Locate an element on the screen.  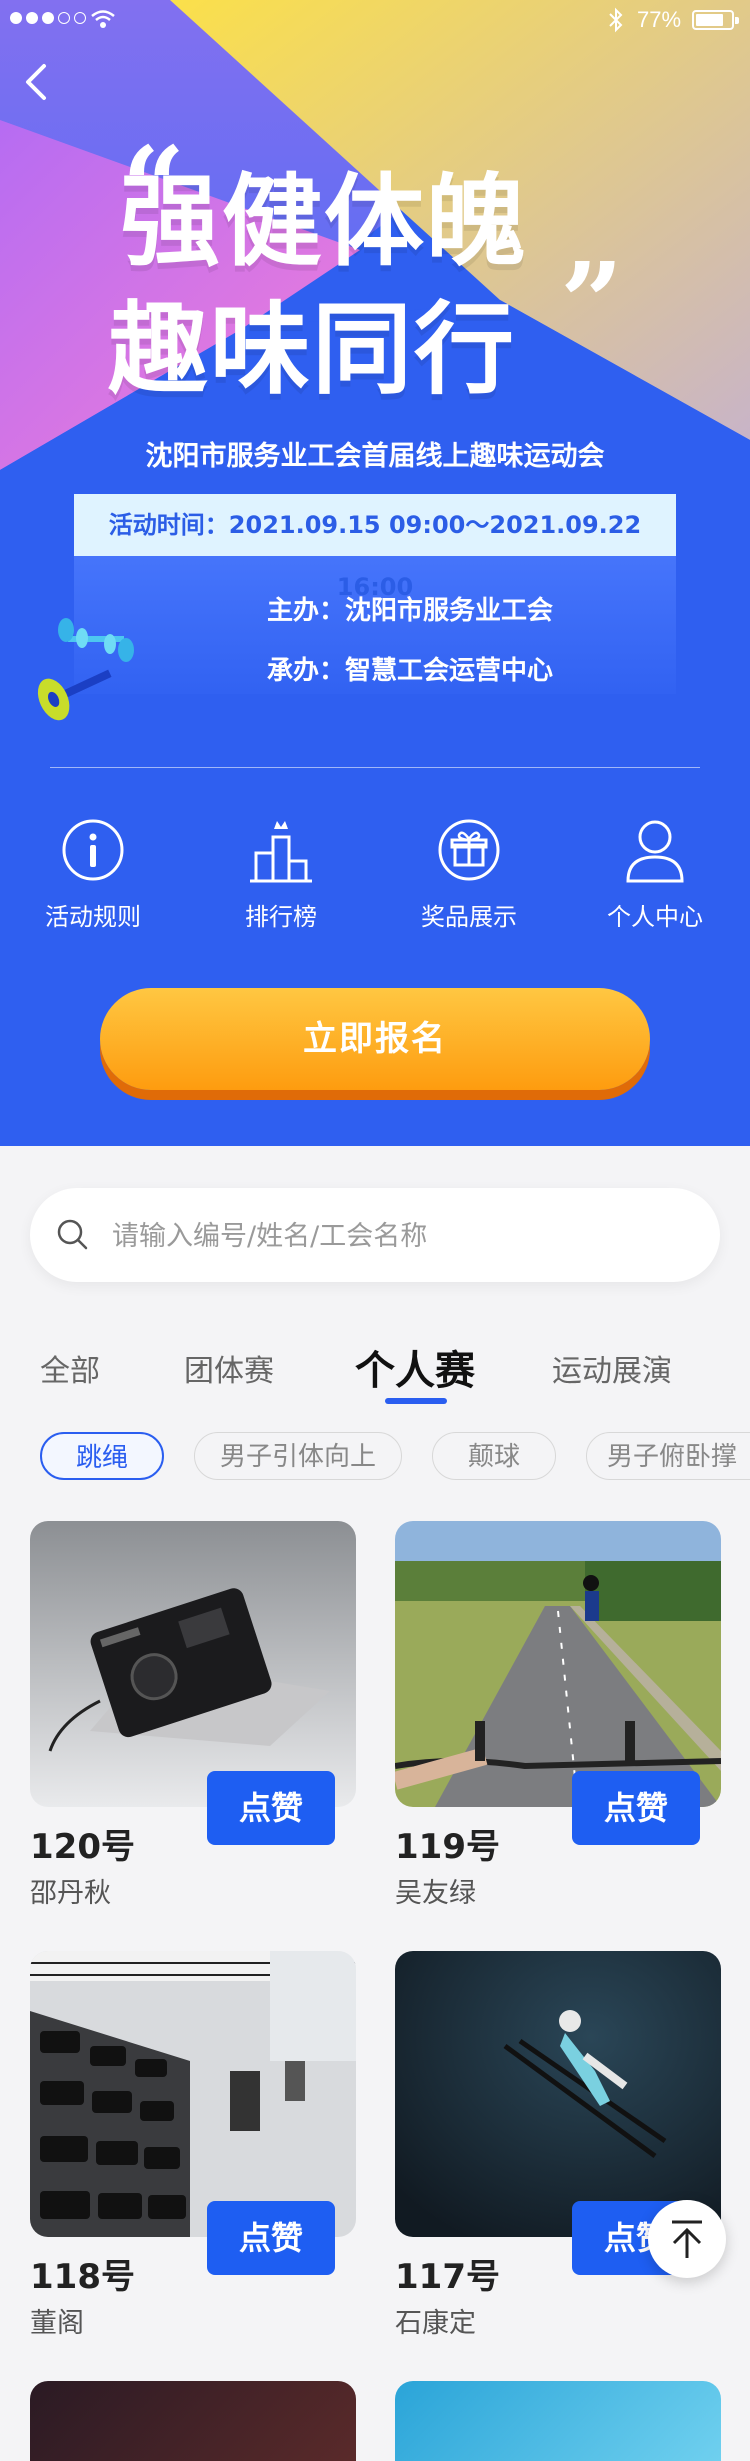
gift-icon is located at coordinates (469, 850).